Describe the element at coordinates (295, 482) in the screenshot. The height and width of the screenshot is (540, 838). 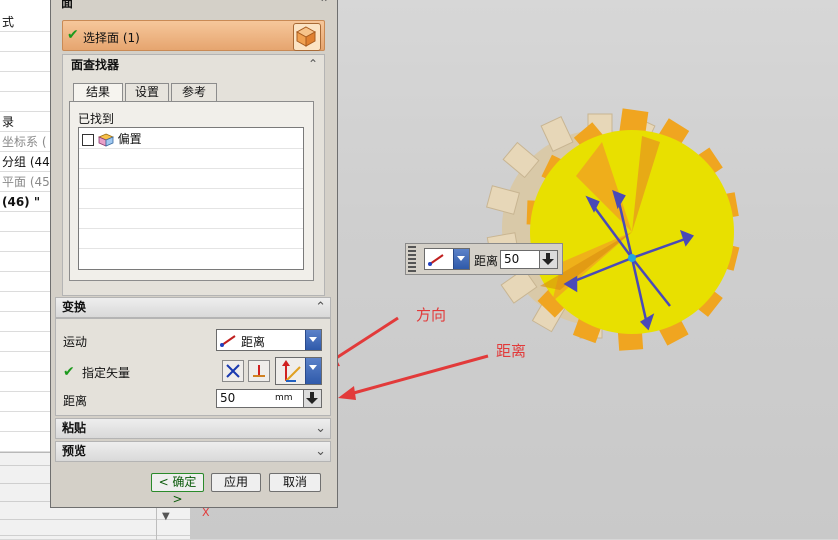
I see `cancel-button: 取消` at that location.